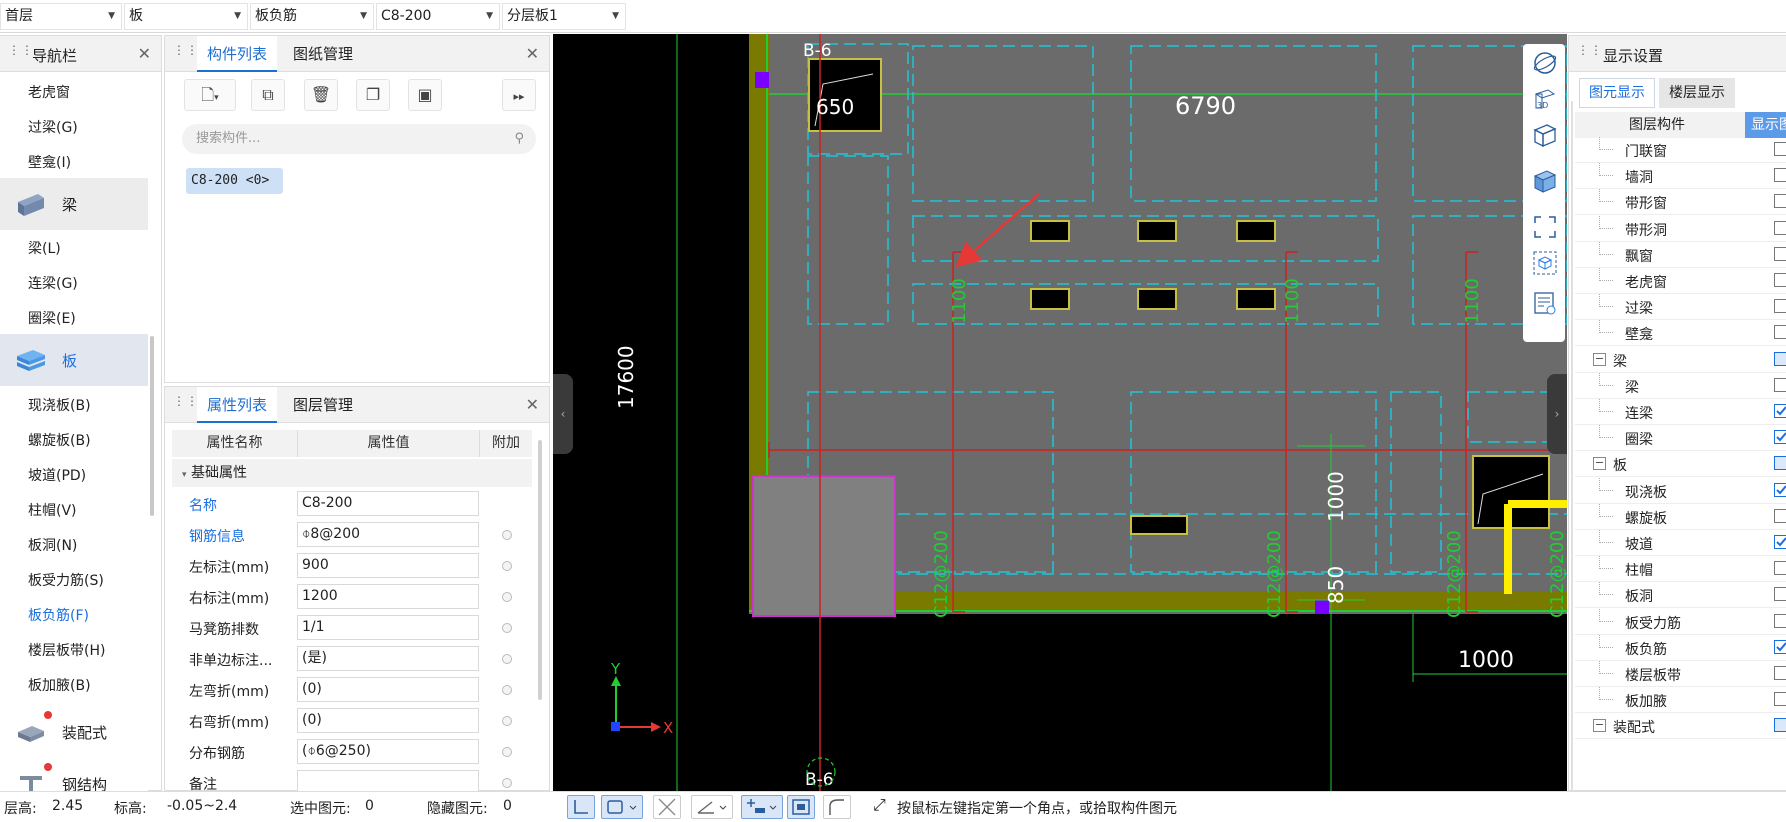 This screenshot has height=822, width=1786. Describe the element at coordinates (1680, 254) in the screenshot. I see `display-tree-item: 飘窗` at that location.